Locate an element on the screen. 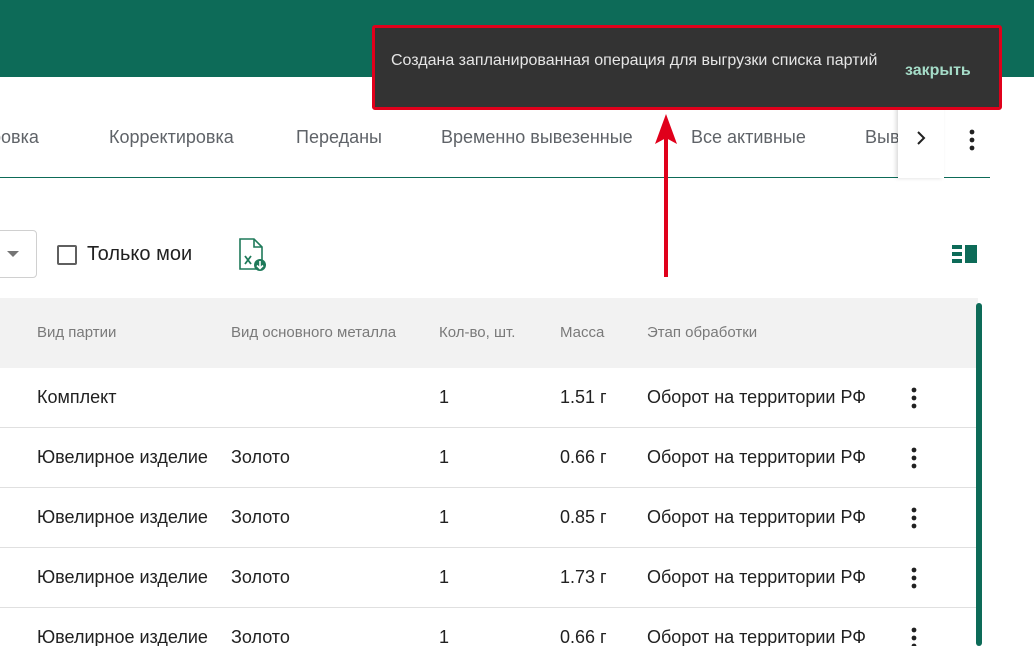 This screenshot has height=646, width=1034. tab-vyvedennye: Выв is located at coordinates (881, 137).